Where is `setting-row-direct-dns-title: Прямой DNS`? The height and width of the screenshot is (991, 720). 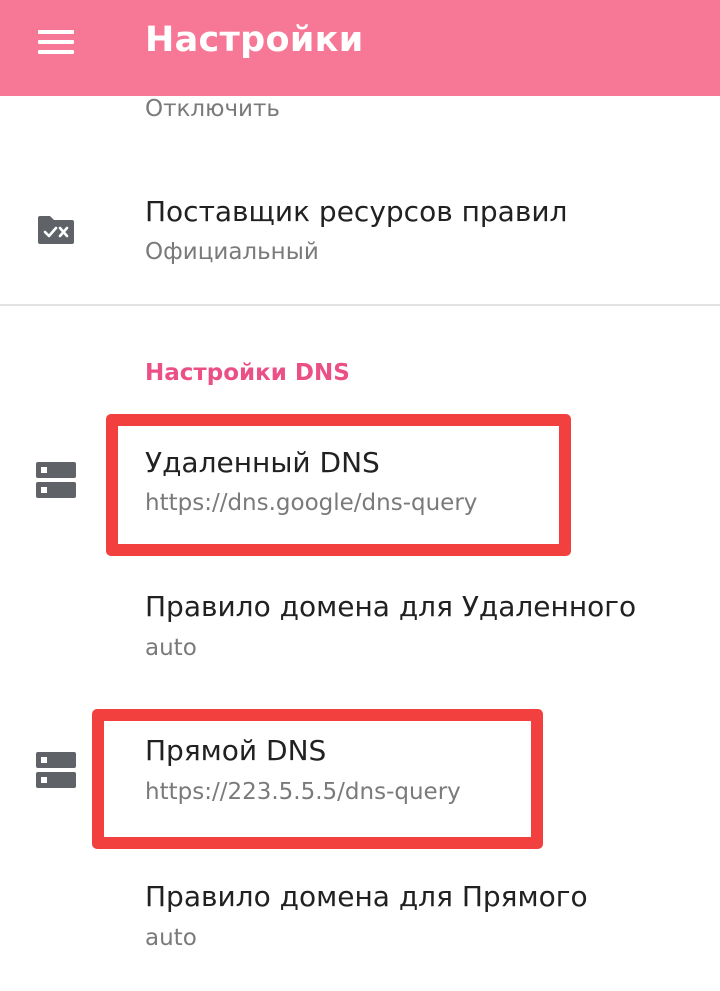 setting-row-direct-dns-title: Прямой DNS is located at coordinates (236, 750).